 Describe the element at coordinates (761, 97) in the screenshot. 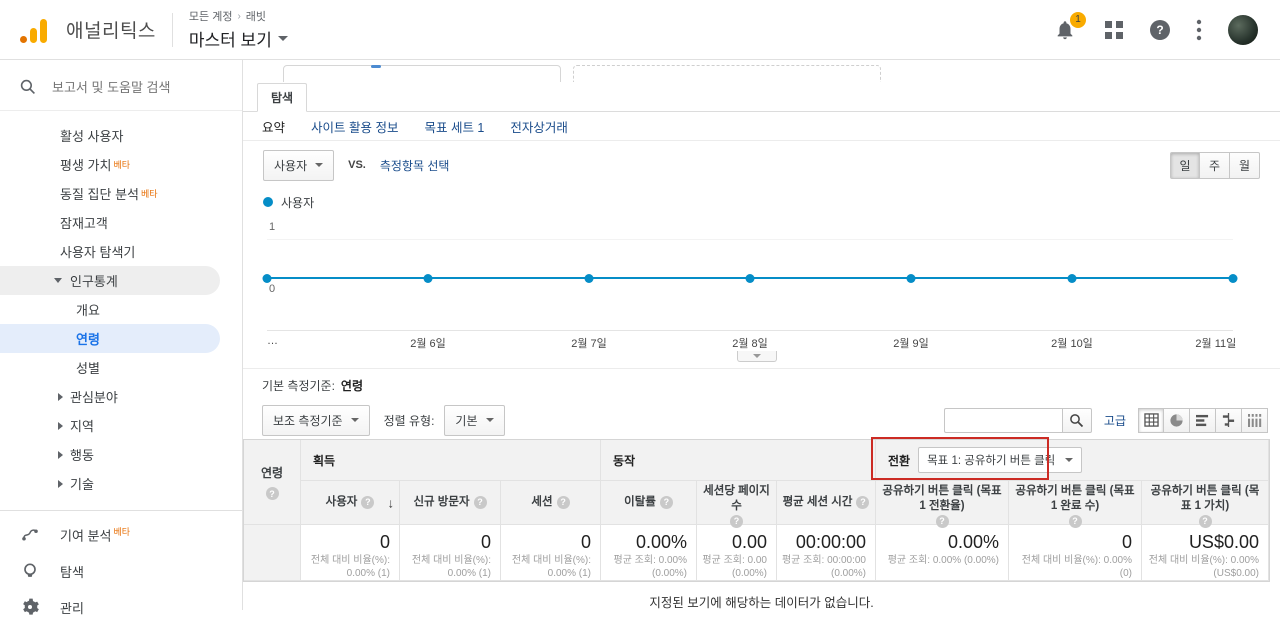

I see `report-tabrow: 탐색` at that location.